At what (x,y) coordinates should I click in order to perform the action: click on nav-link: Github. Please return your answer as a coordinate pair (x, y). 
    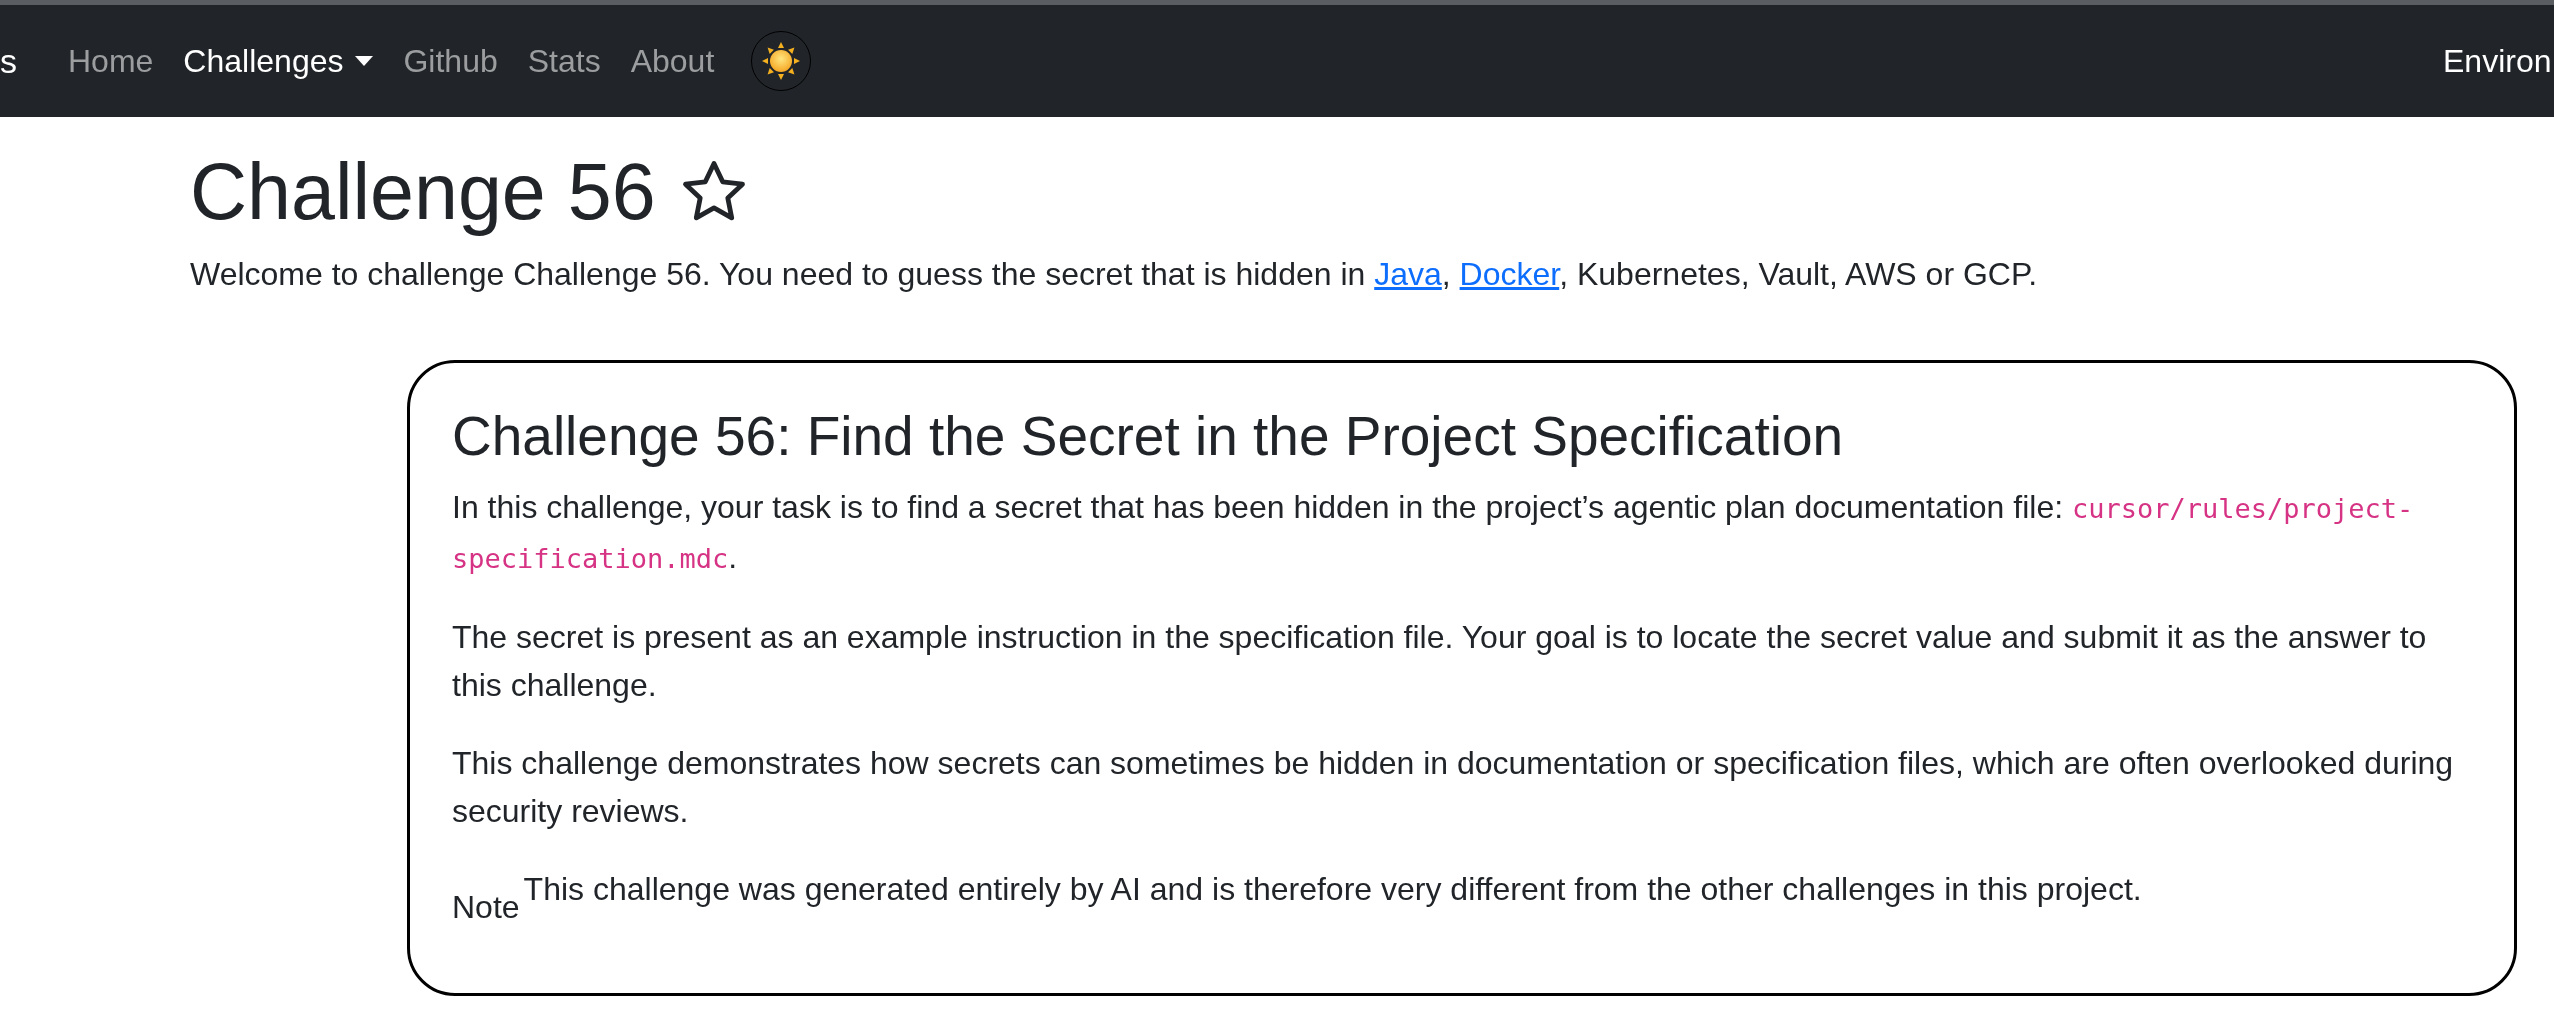
    Looking at the image, I should click on (450, 61).